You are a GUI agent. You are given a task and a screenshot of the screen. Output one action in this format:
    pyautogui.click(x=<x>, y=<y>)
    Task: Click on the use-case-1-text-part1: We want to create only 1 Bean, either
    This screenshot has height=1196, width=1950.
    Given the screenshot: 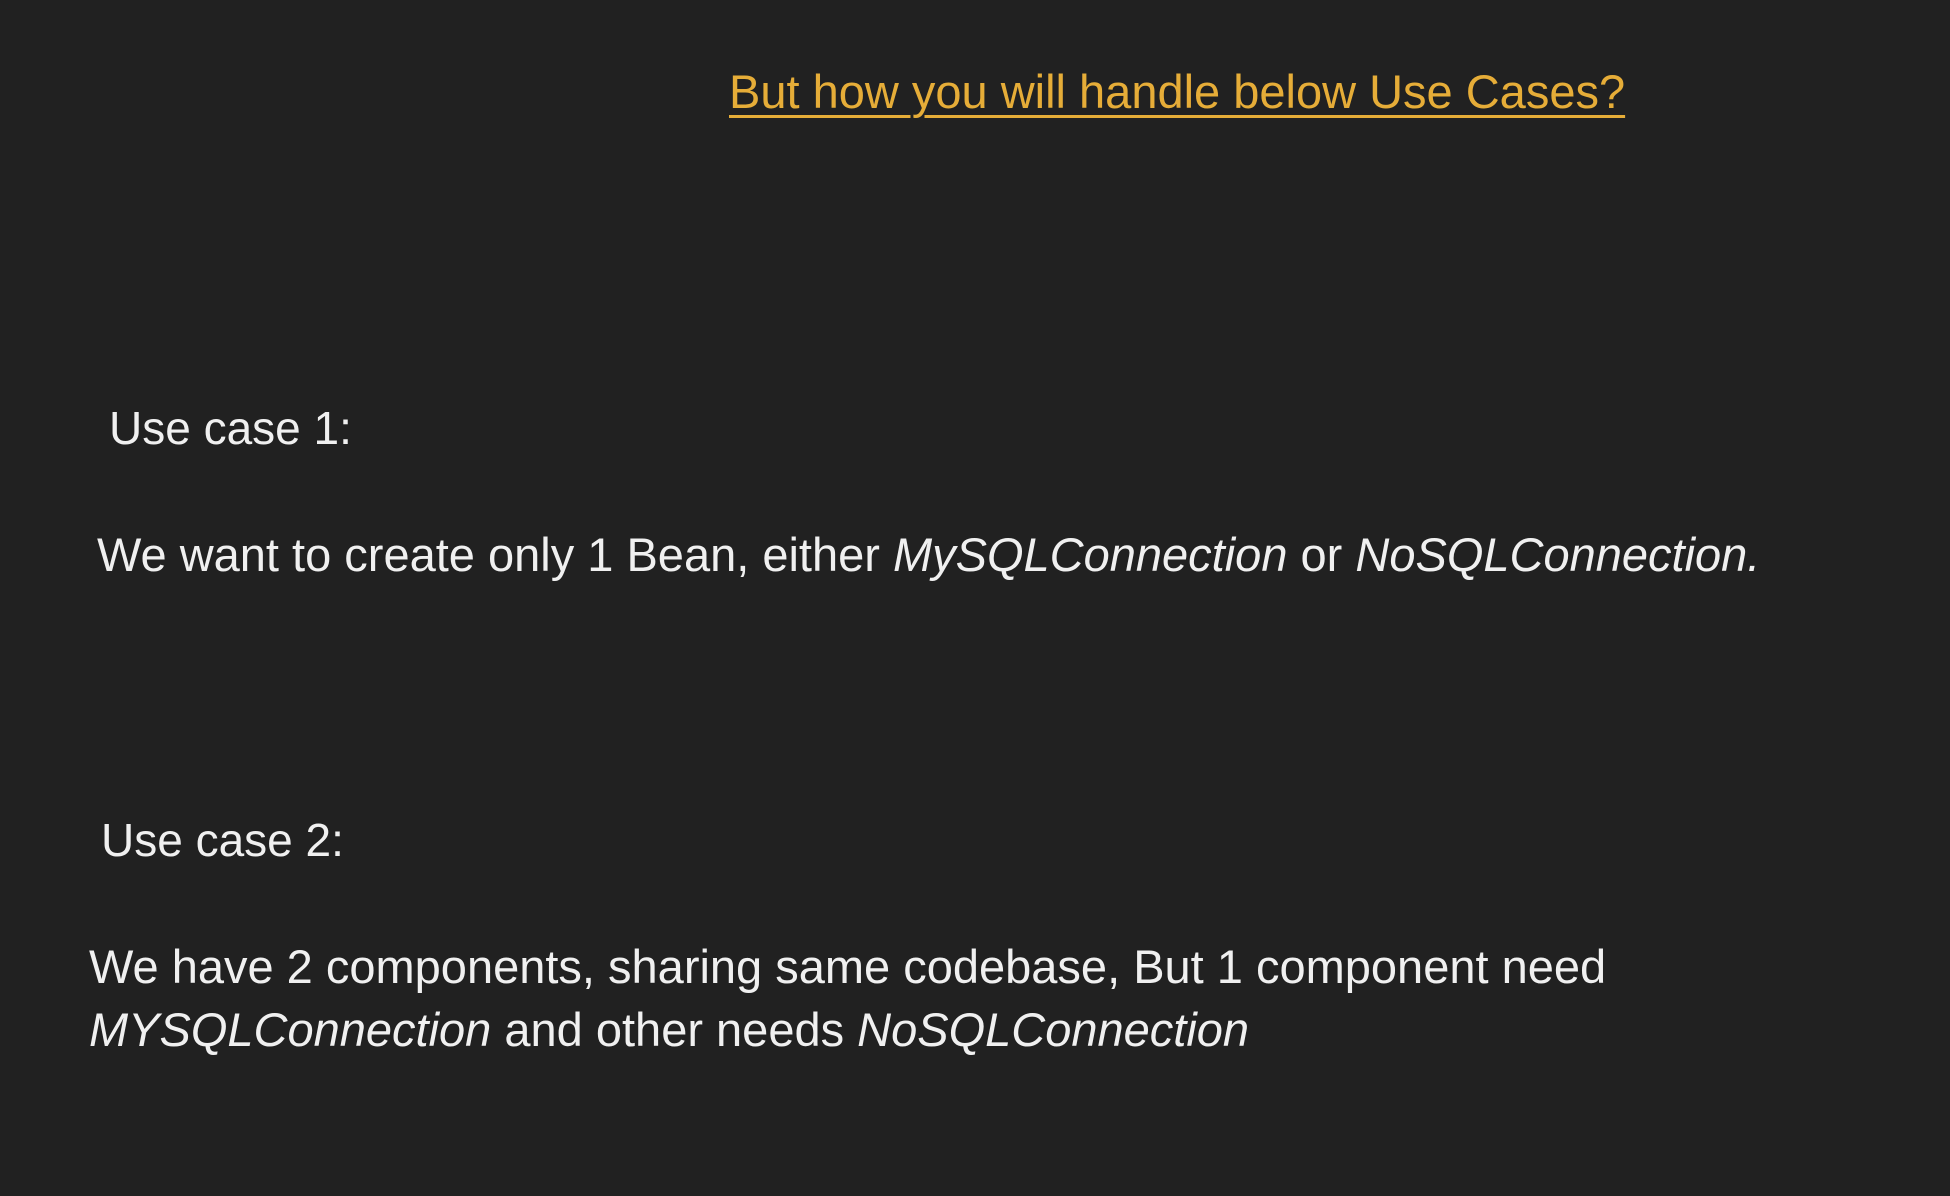 What is the action you would take?
    pyautogui.click(x=495, y=554)
    